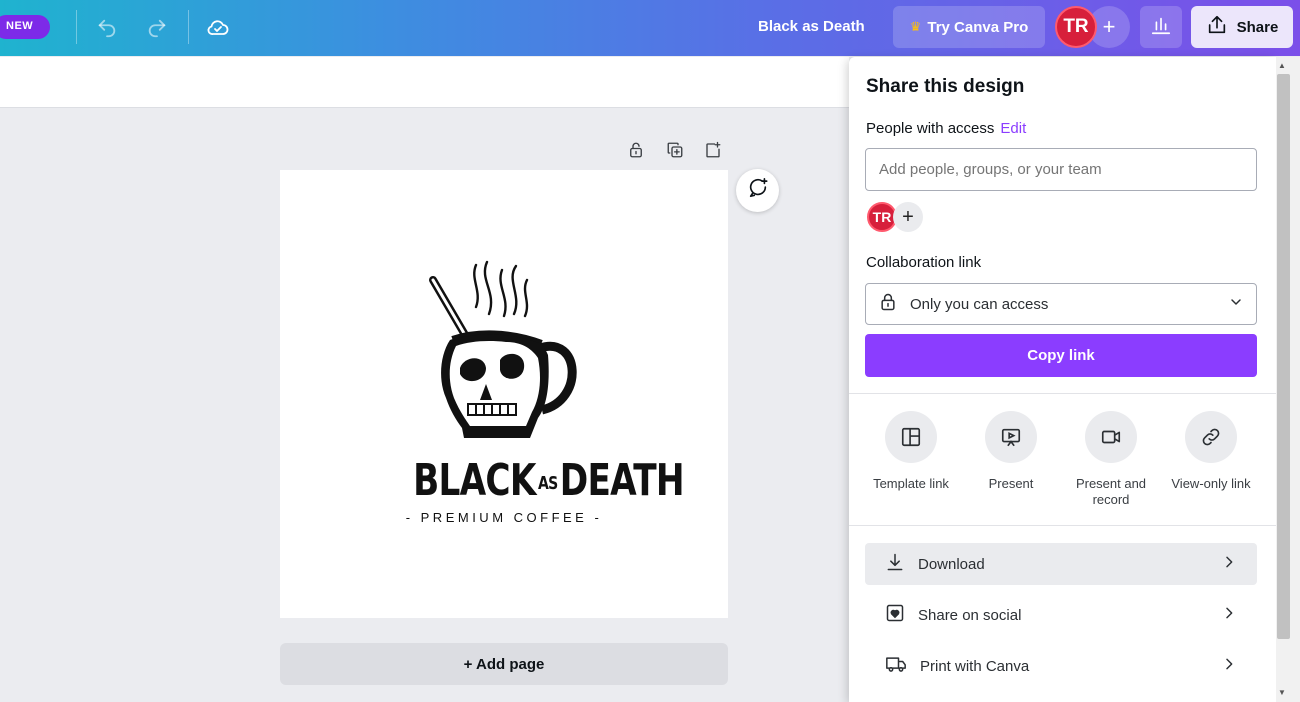 The image size is (1300, 702). What do you see at coordinates (915, 26) in the screenshot?
I see `crown-icon: ♛` at bounding box center [915, 26].